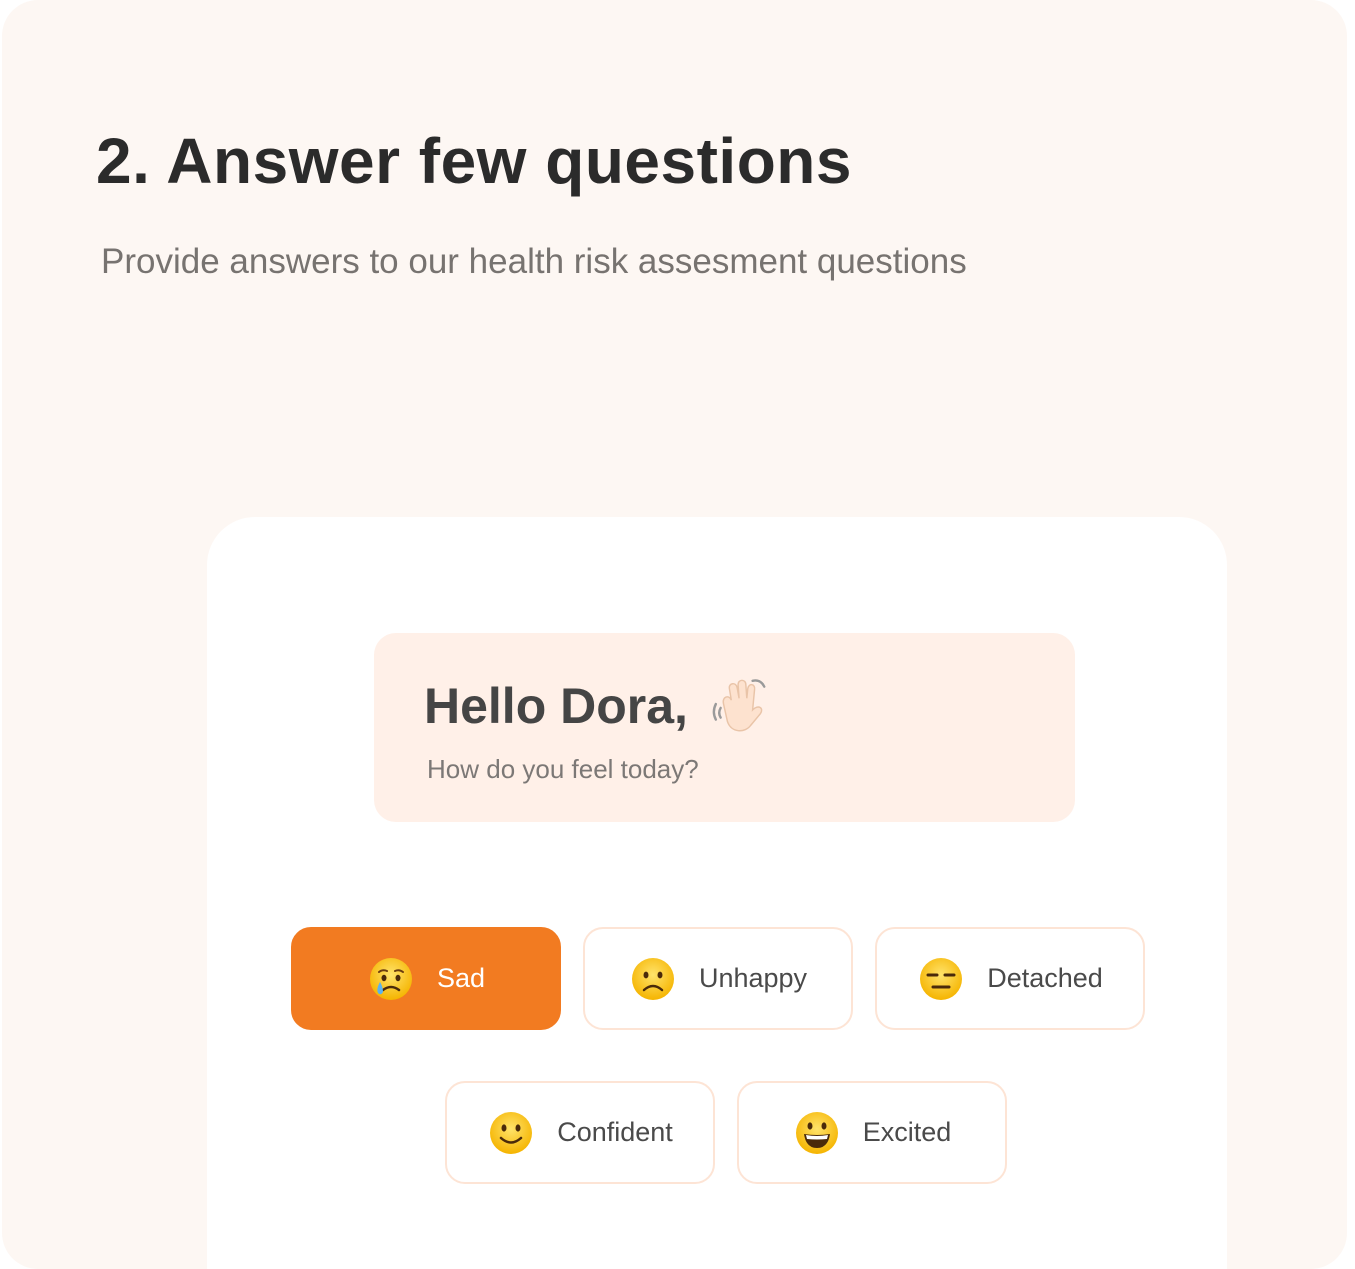  I want to click on waving-hand-icon, so click(739, 705).